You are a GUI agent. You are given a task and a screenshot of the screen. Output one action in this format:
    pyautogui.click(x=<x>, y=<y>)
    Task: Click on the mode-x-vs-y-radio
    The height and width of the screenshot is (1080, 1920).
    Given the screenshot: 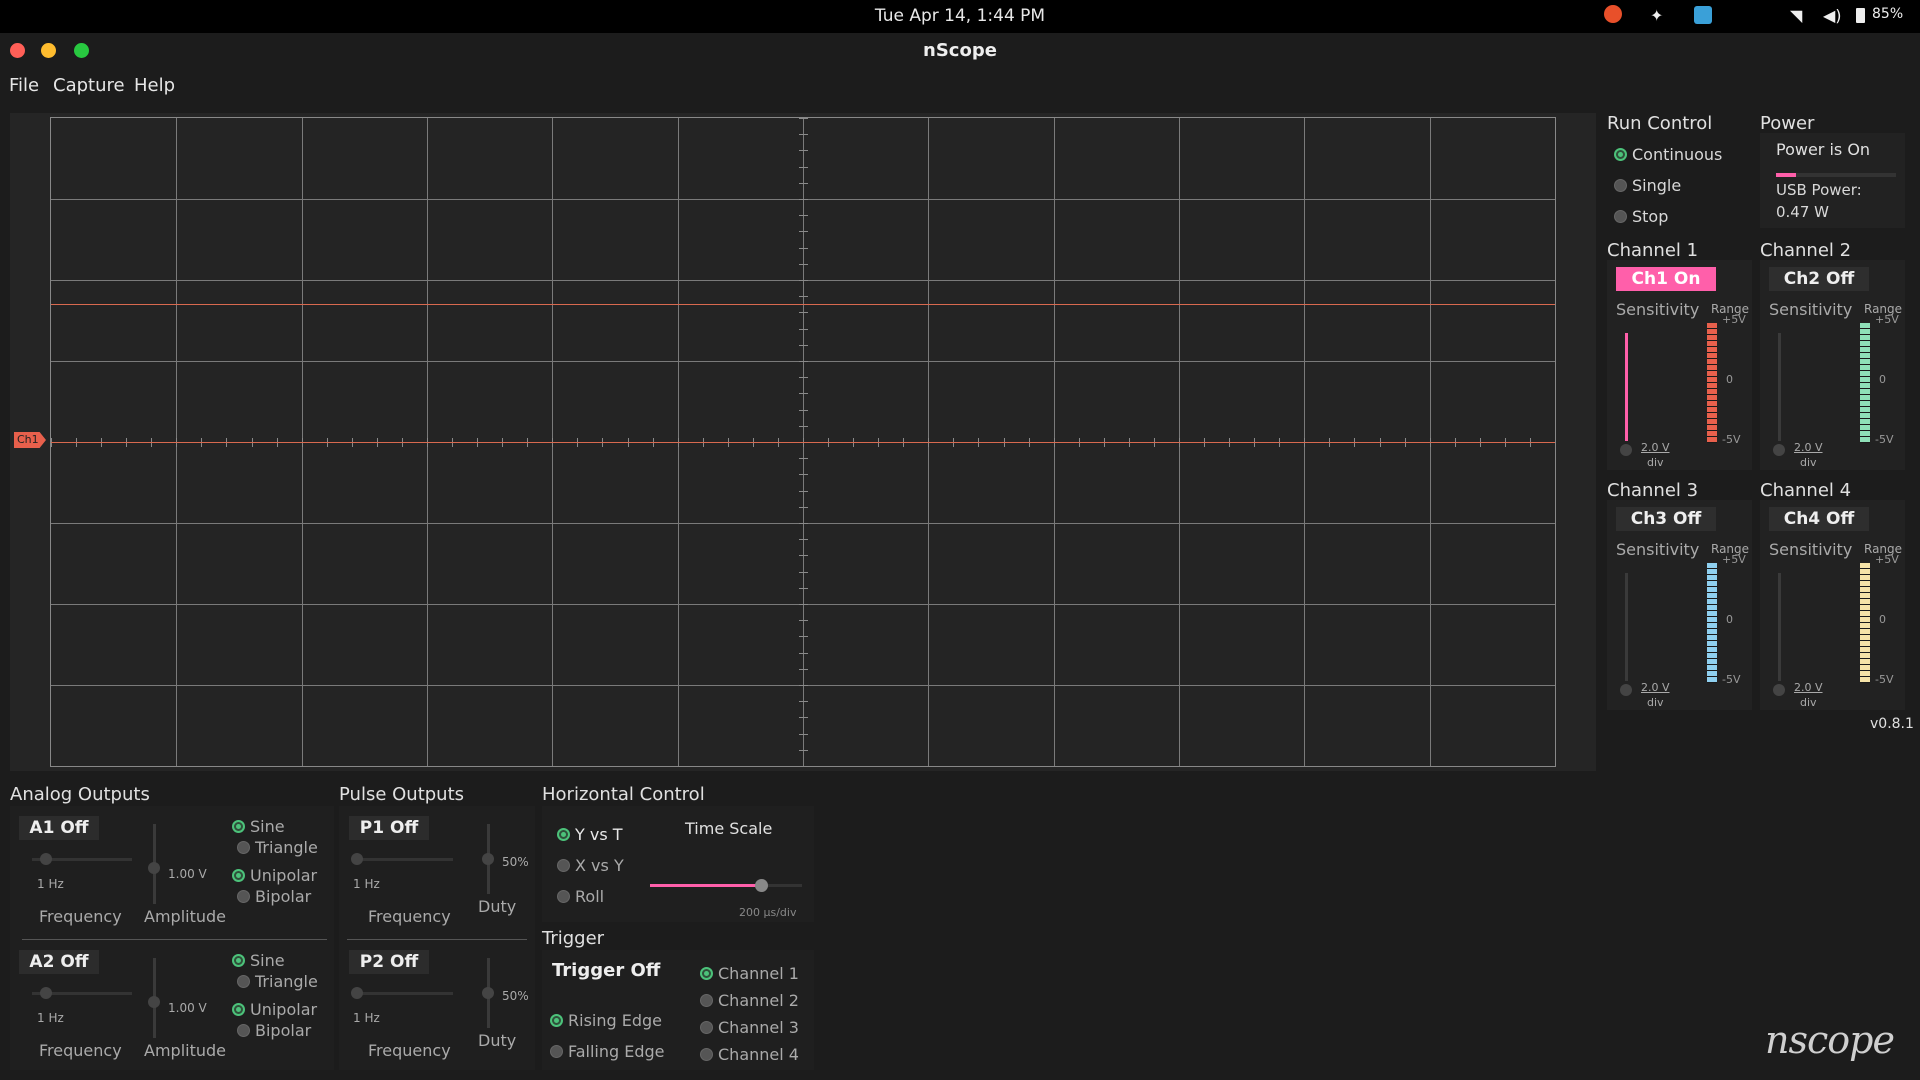 What is the action you would take?
    pyautogui.click(x=563, y=865)
    